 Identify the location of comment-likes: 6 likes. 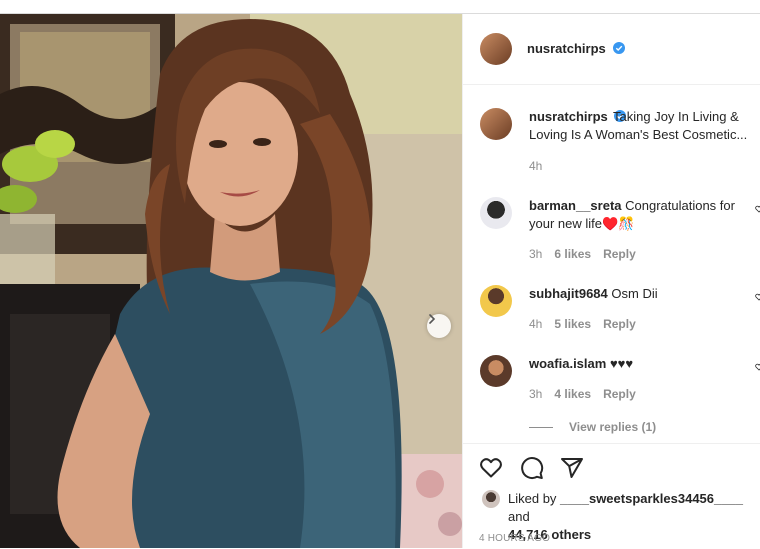
(572, 254).